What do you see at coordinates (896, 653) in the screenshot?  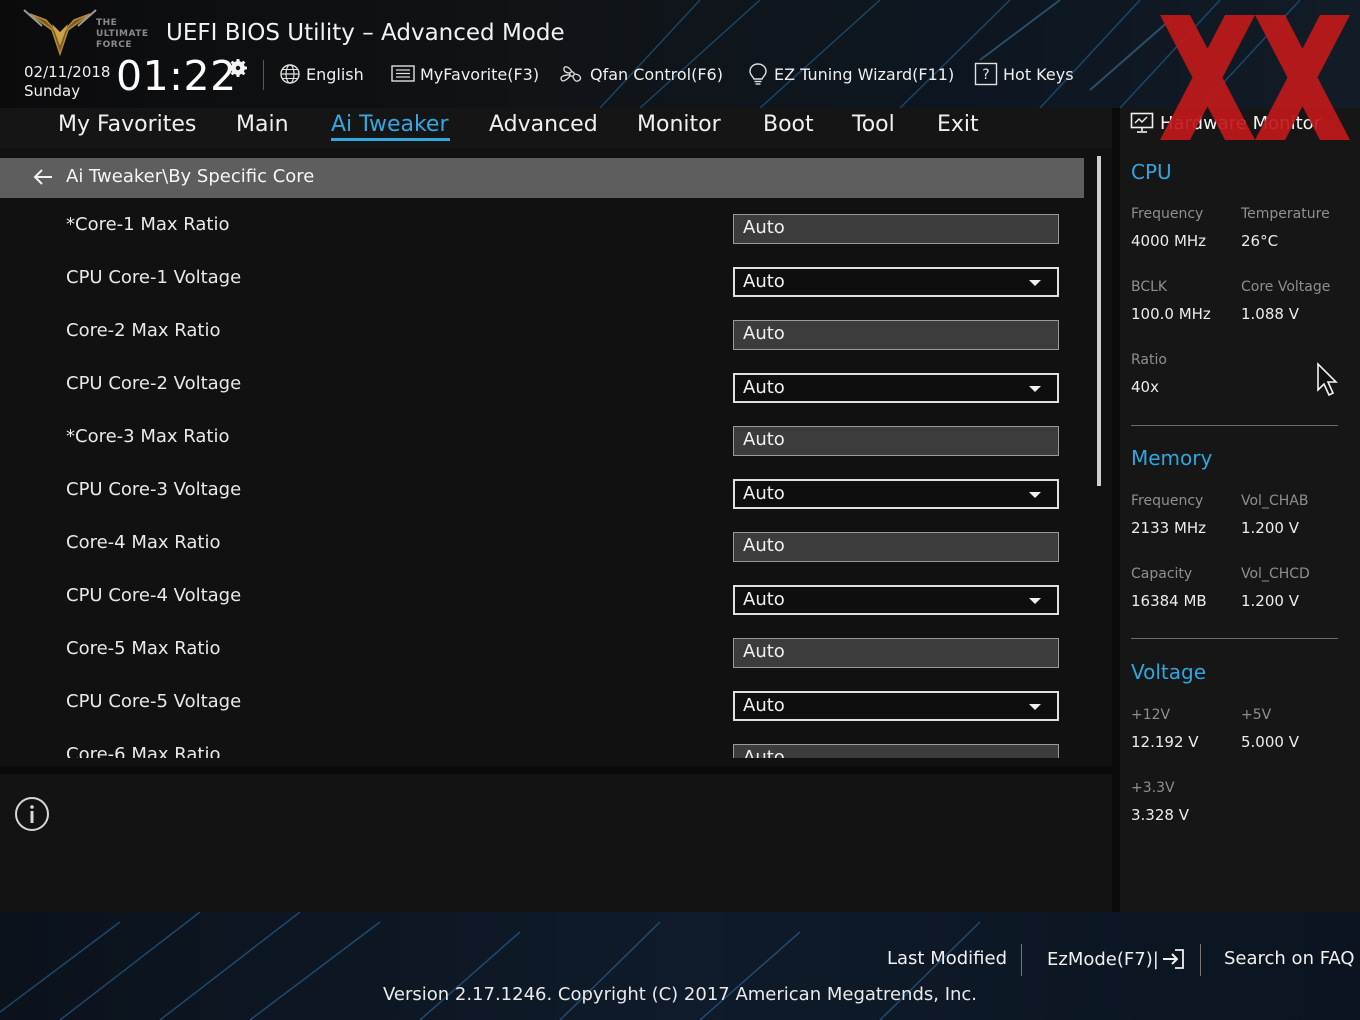 I see `core5-max-ratio-input: Auto` at bounding box center [896, 653].